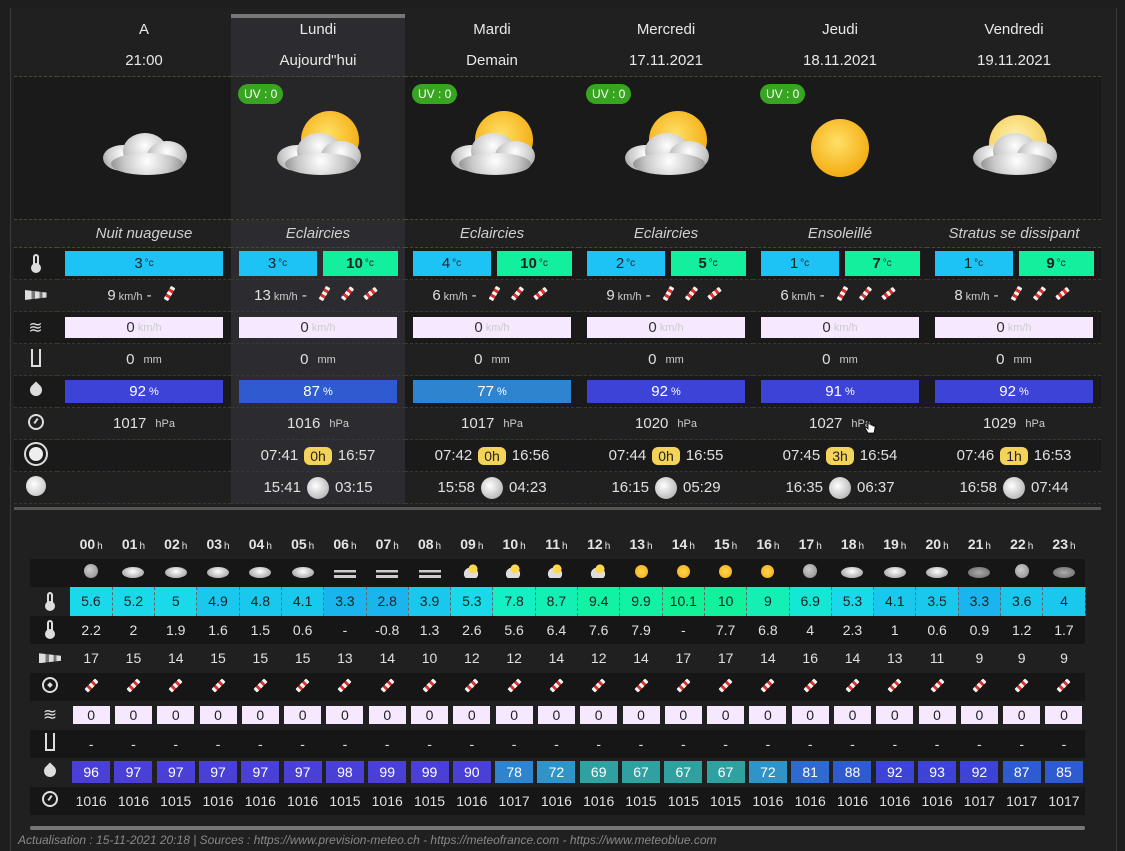  Describe the element at coordinates (840, 29) in the screenshot. I see `day-name: Jeudi` at that location.